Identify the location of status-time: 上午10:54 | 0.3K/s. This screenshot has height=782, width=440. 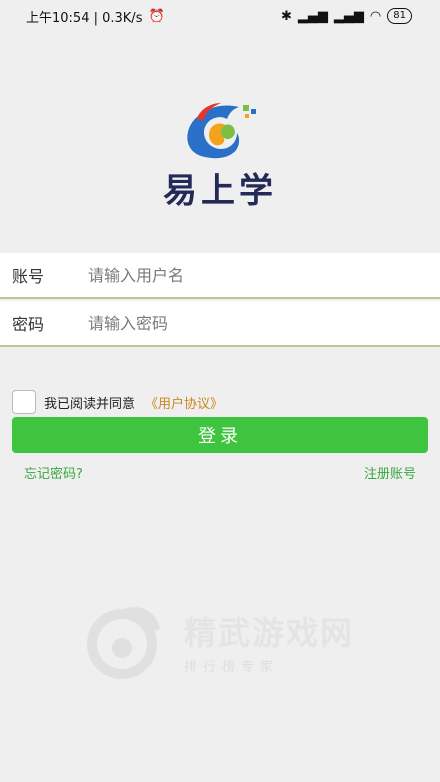
(84, 18).